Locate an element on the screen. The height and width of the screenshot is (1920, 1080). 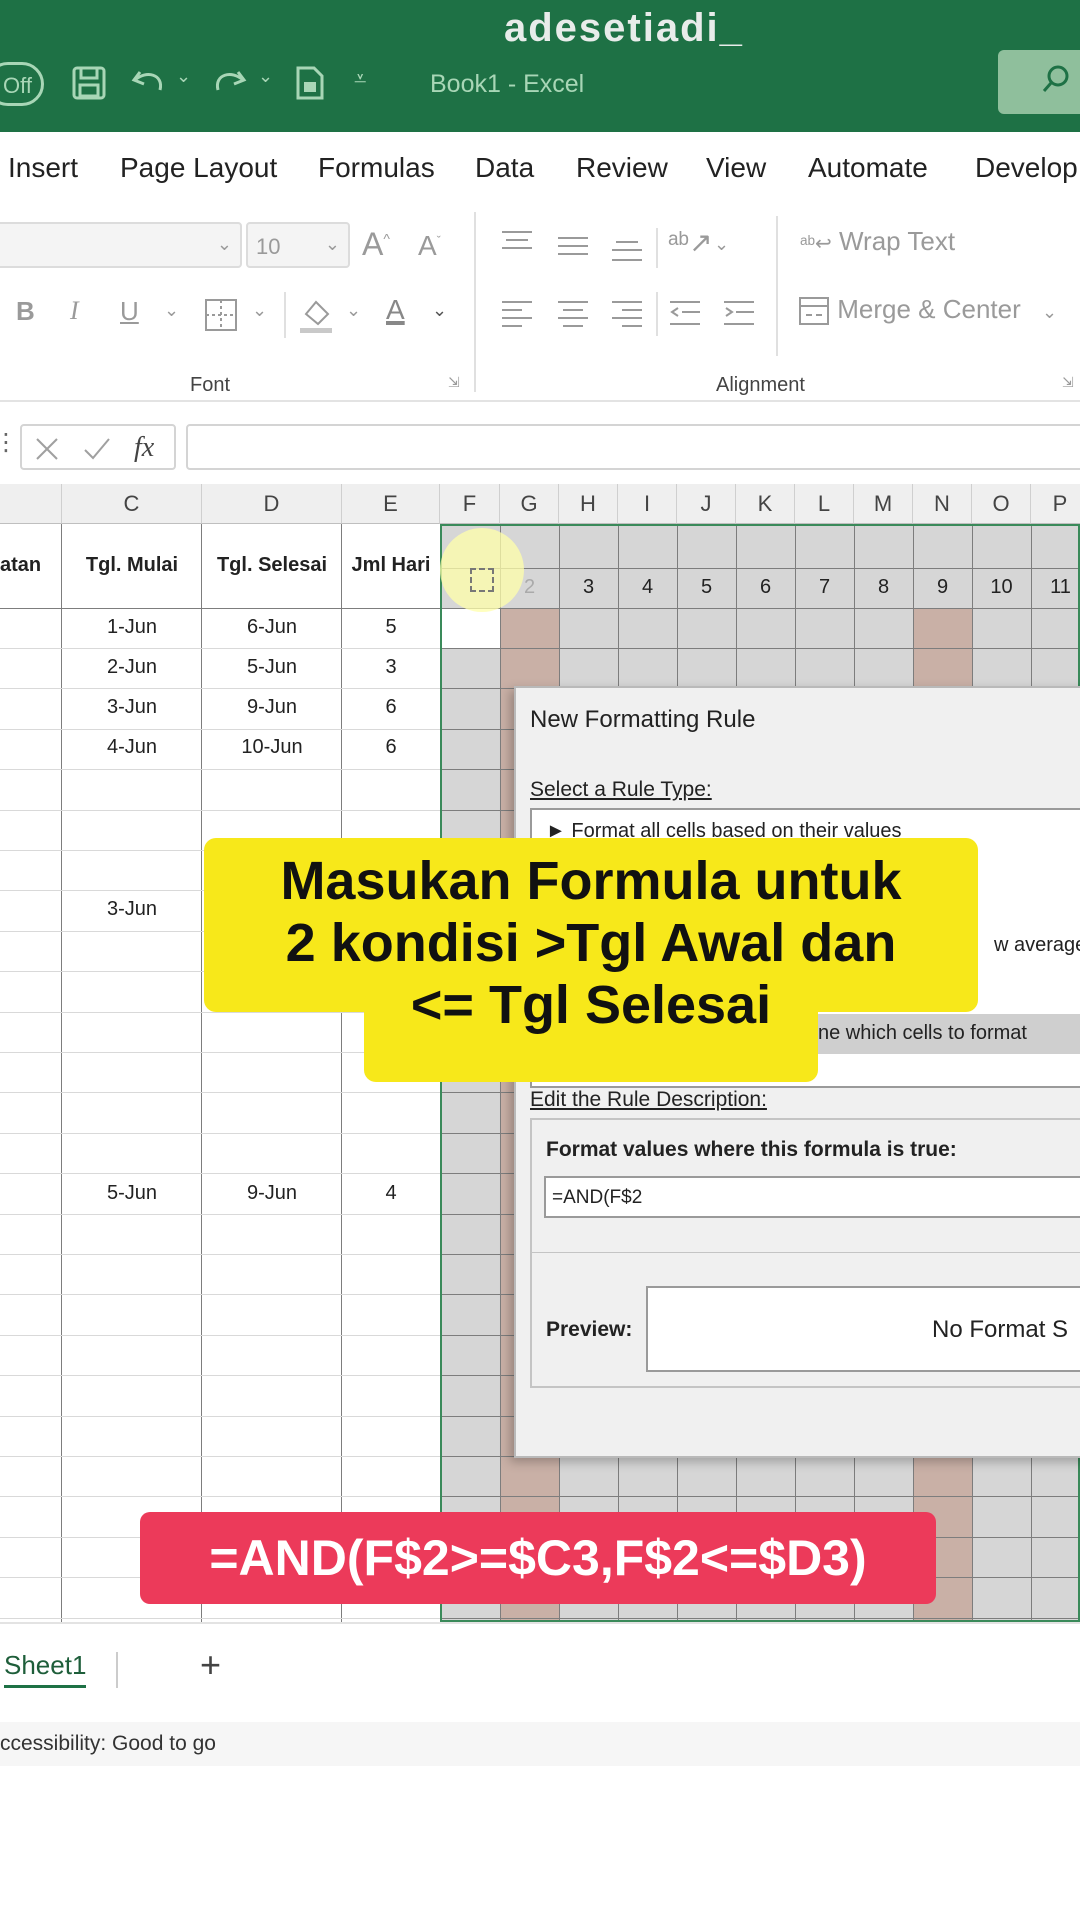
cell-start: 4-Jun is located at coordinates (132, 747).